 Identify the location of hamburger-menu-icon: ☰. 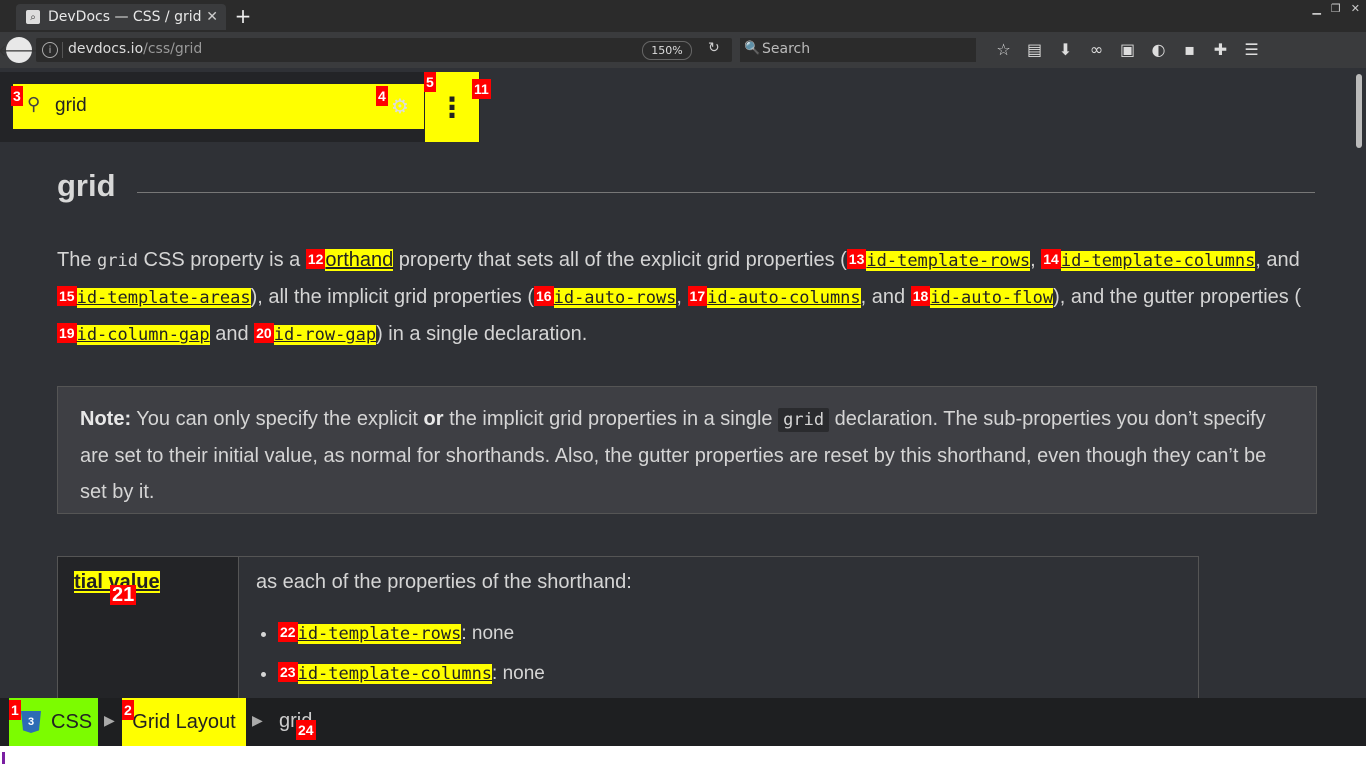
(1251, 49).